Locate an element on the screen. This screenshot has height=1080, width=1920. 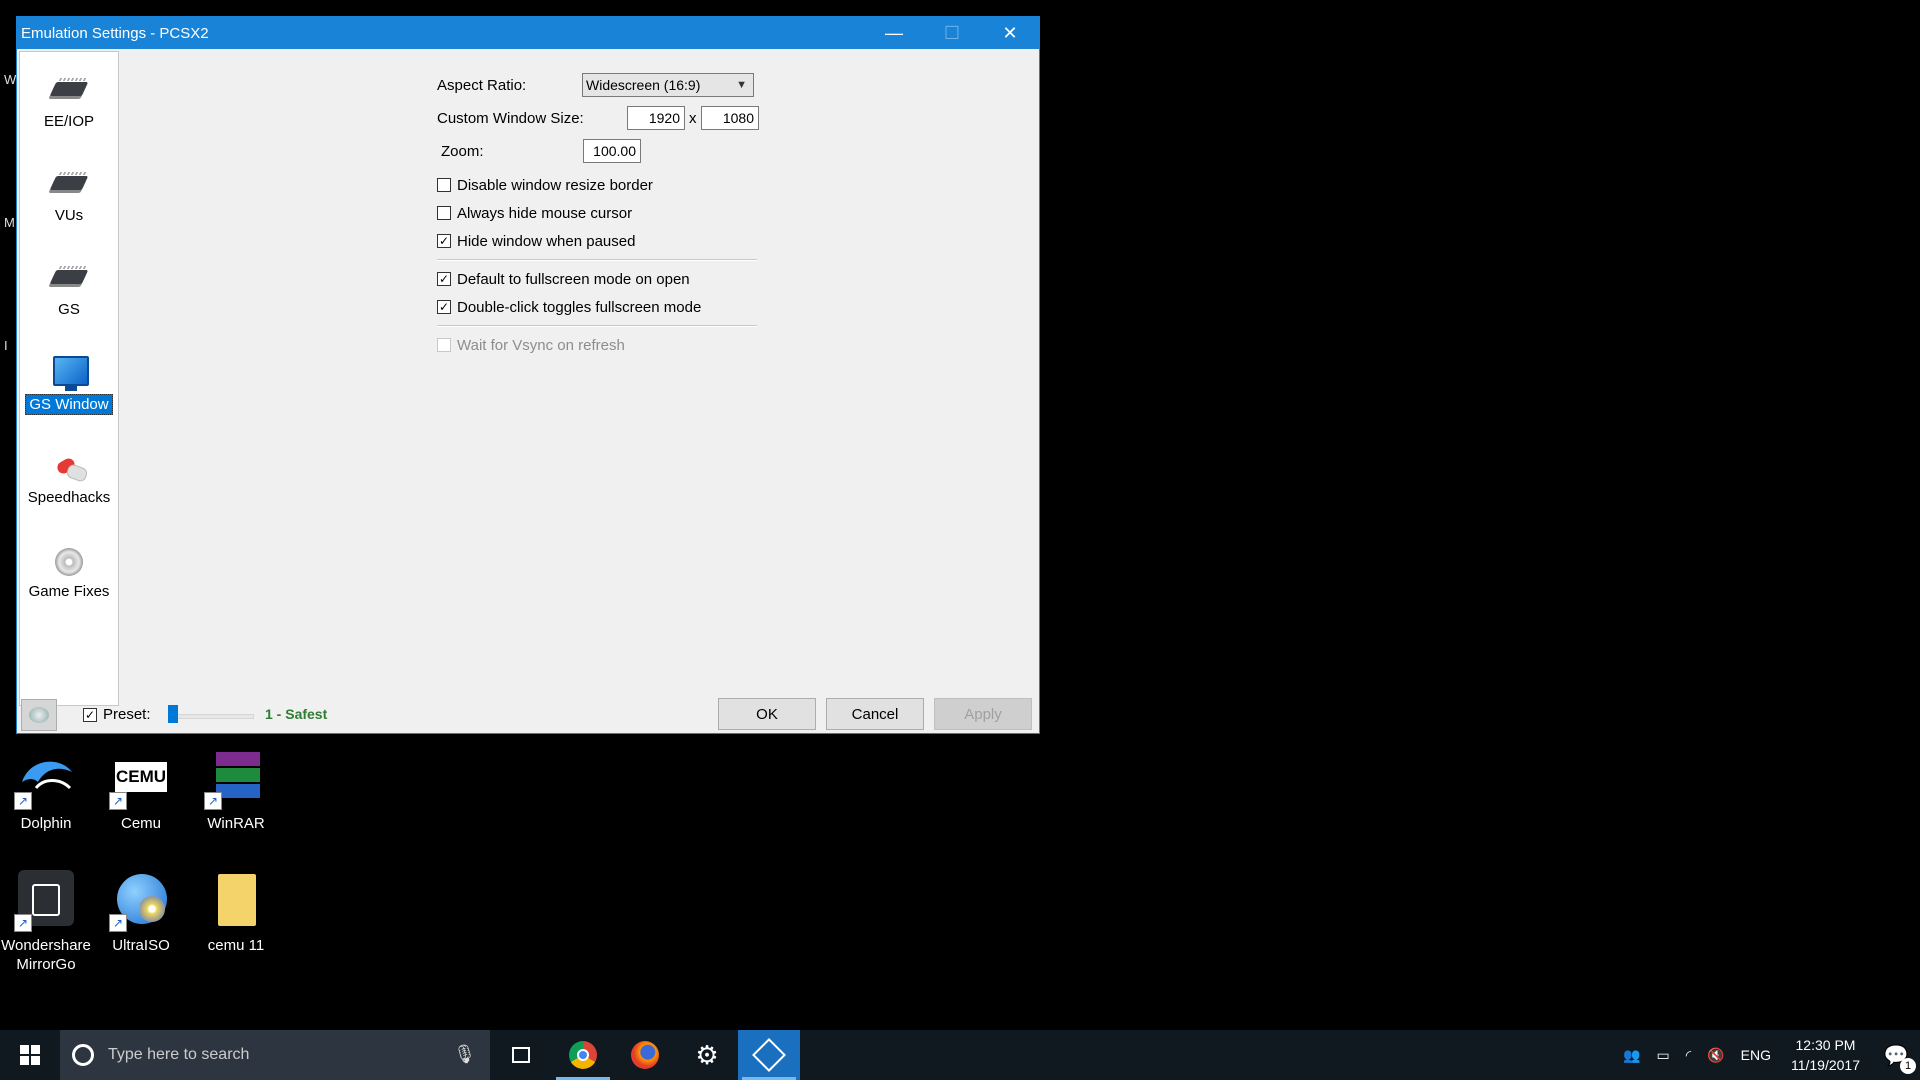
preset-slider-track is located at coordinates (213, 716).